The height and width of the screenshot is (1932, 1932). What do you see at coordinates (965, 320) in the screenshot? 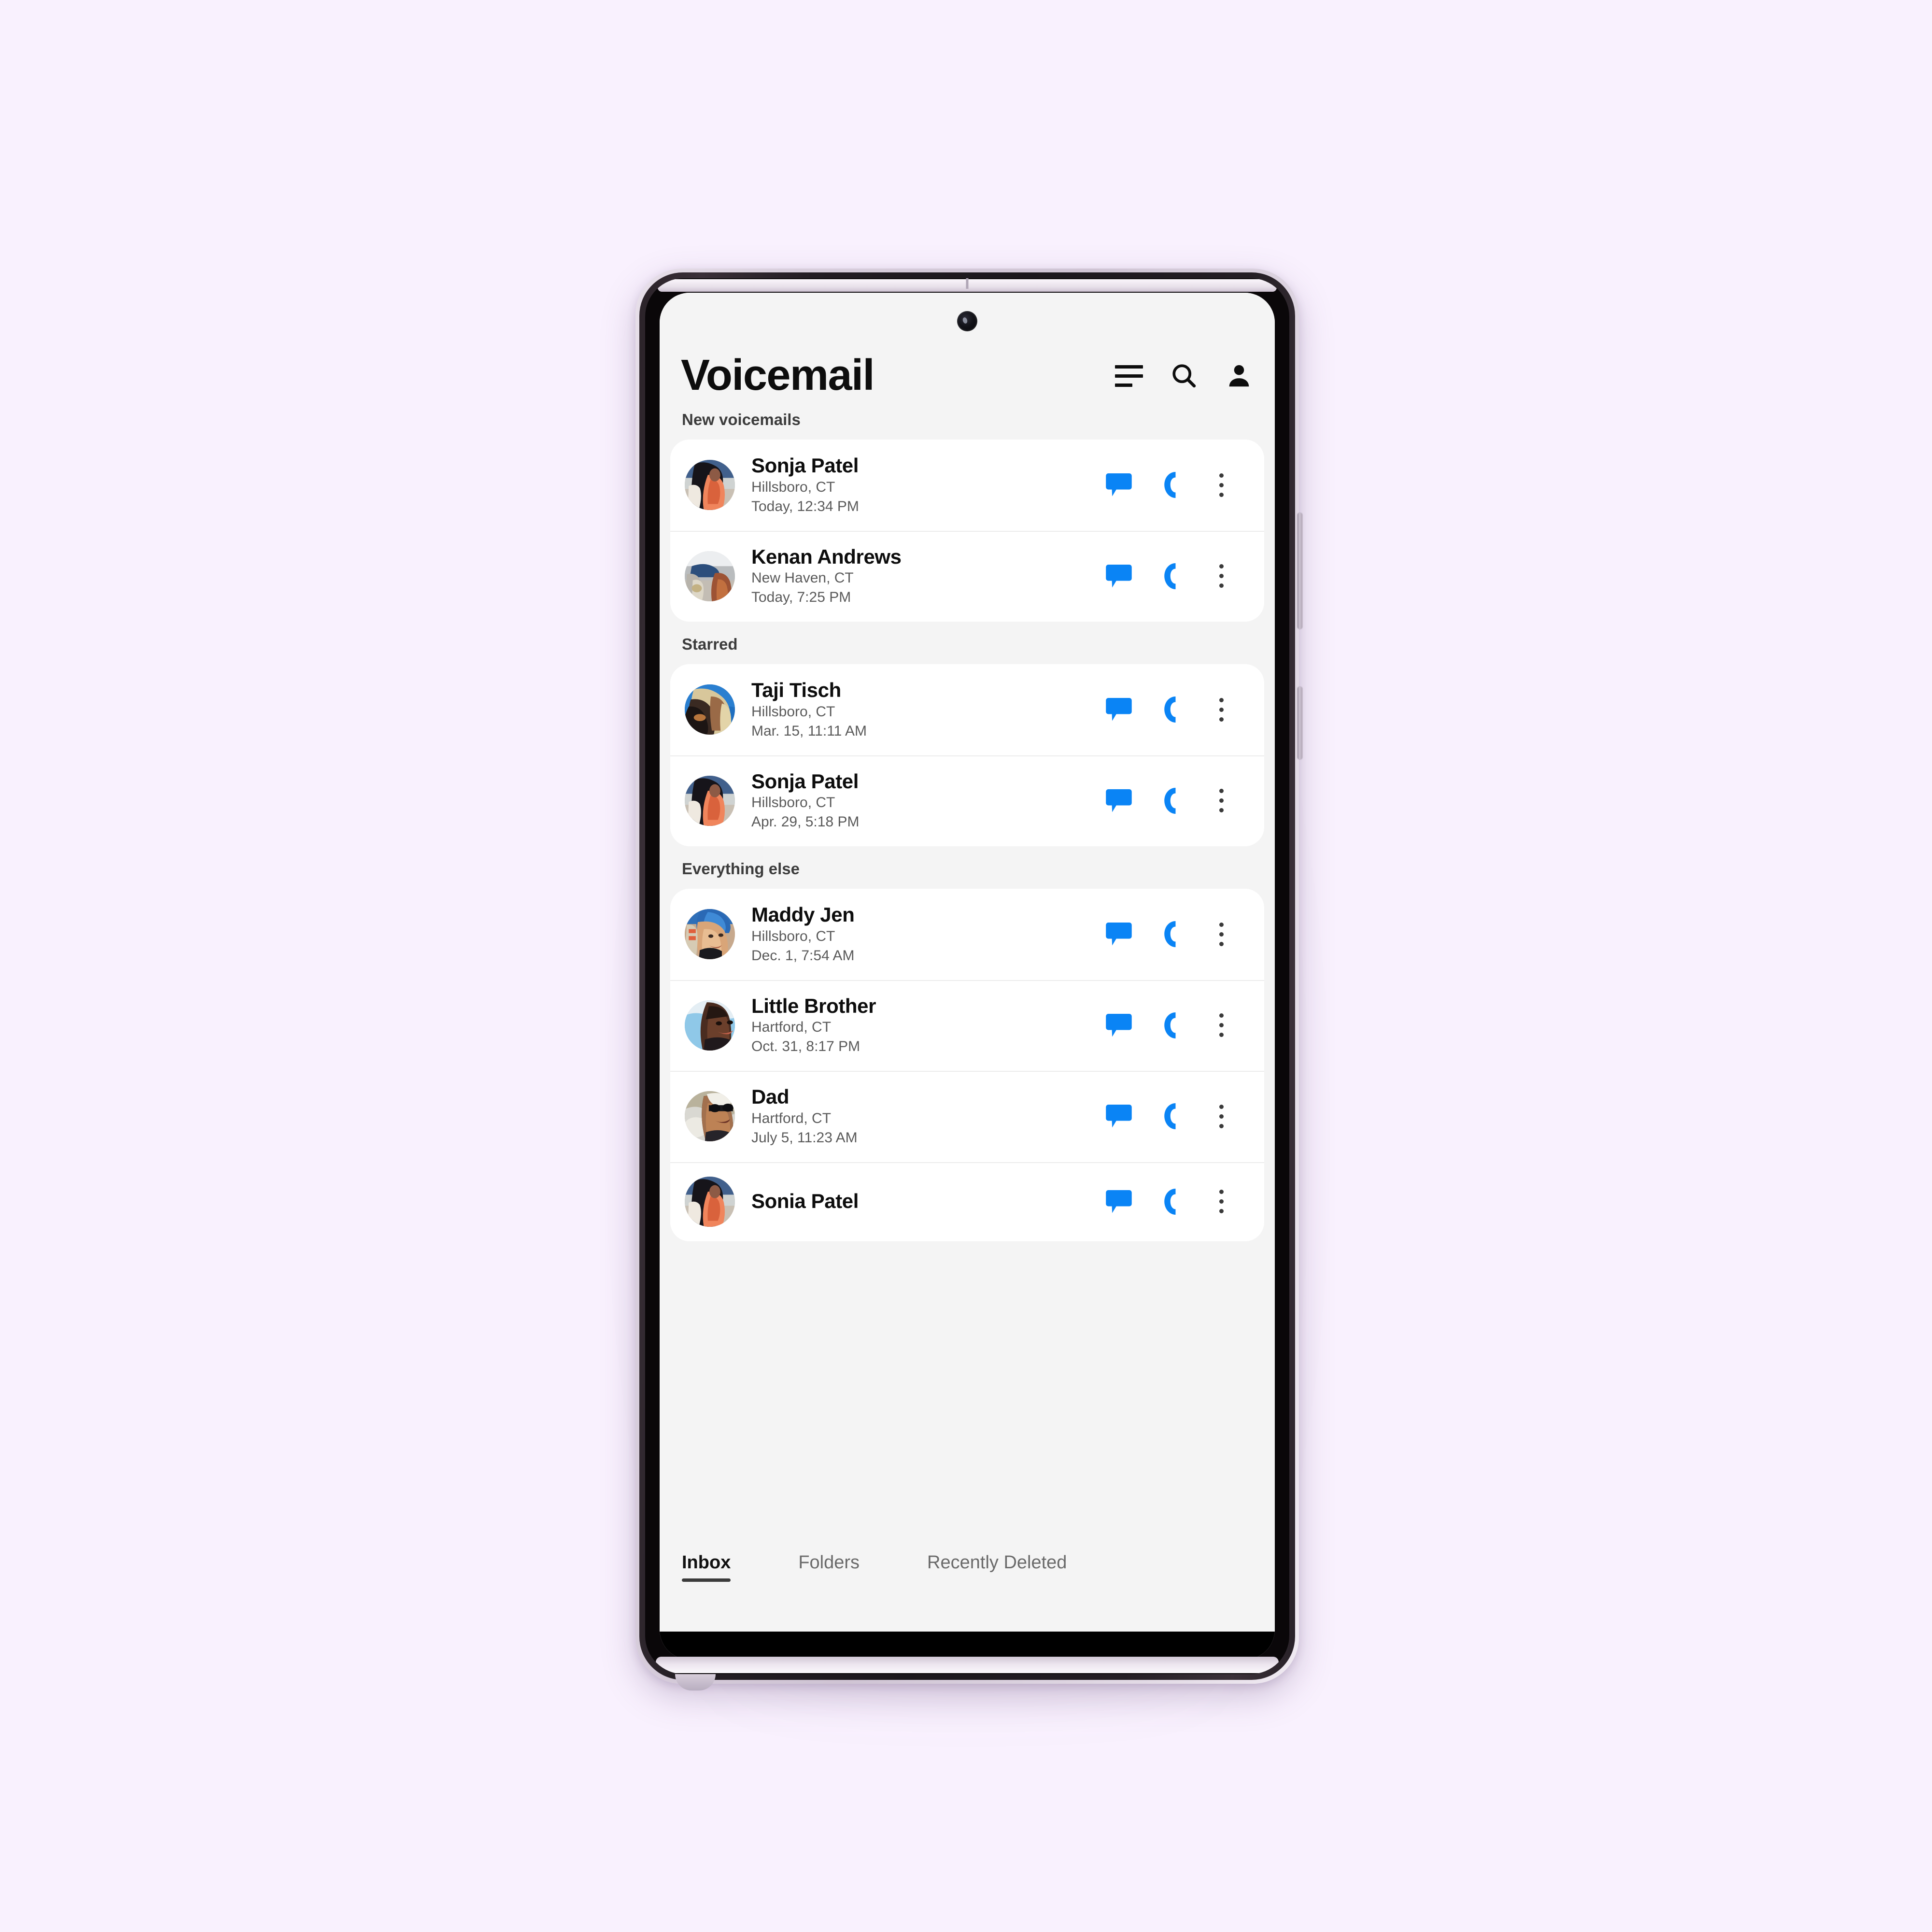
I see `camera-glint` at bounding box center [965, 320].